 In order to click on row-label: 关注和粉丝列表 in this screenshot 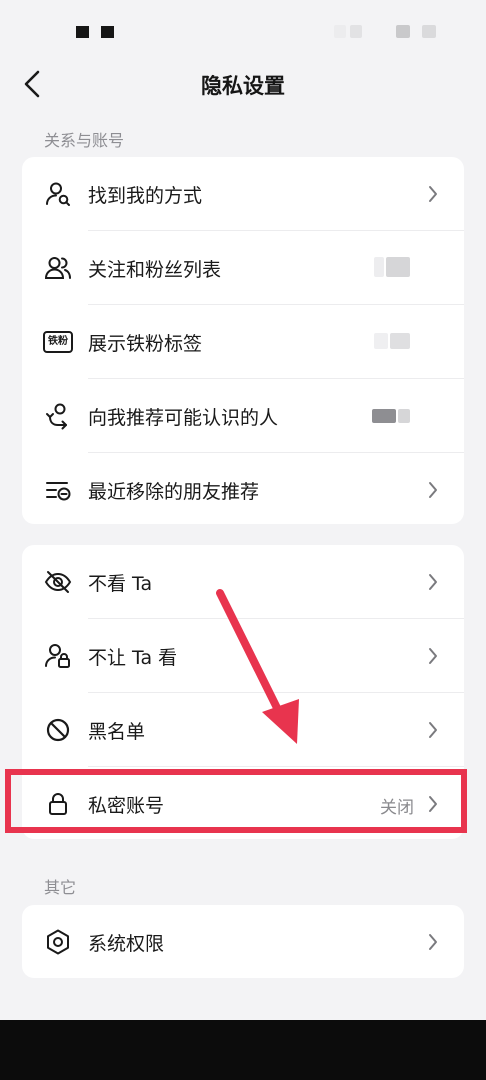, I will do `click(155, 270)`.